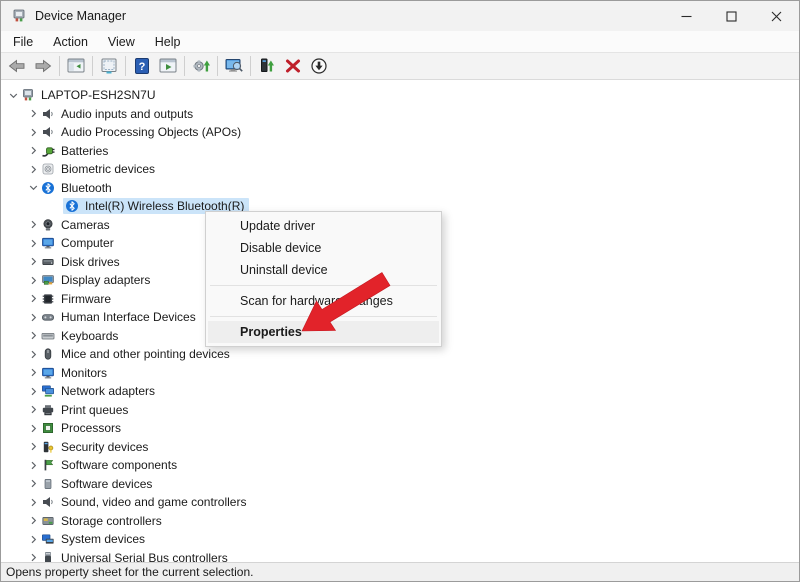 The image size is (800, 583). Describe the element at coordinates (323, 248) in the screenshot. I see `context-menu-item-disable-device: Disable device` at that location.